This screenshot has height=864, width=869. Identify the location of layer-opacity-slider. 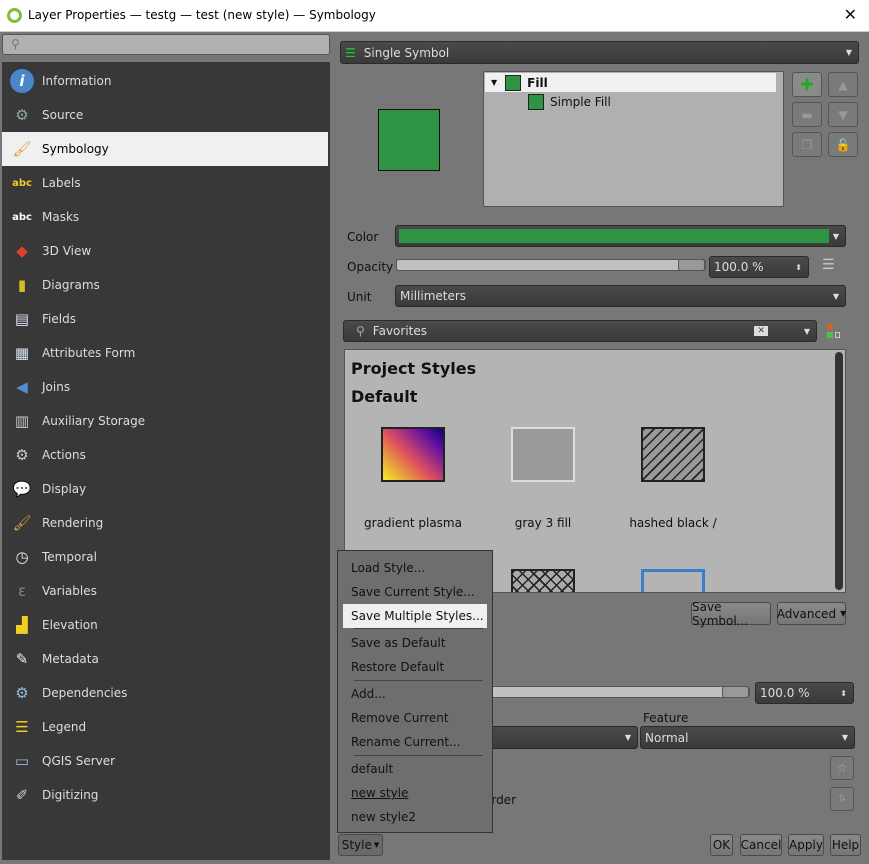
(615, 692).